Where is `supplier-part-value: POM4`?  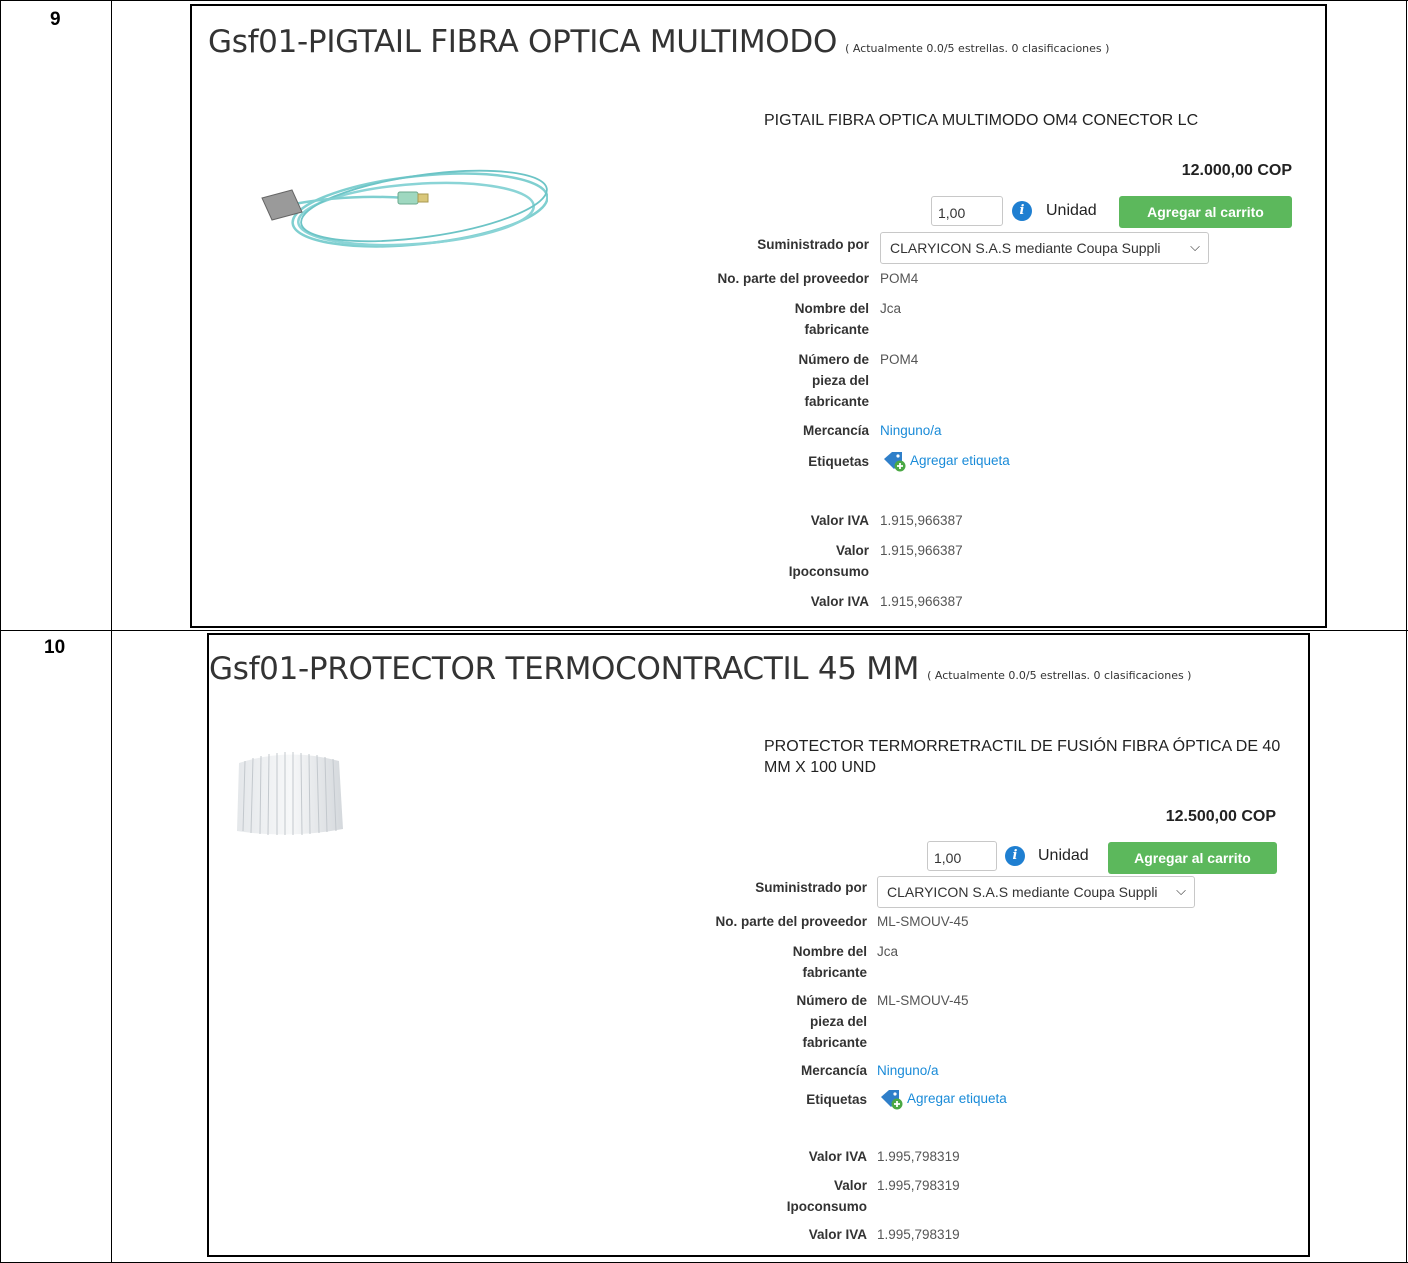
supplier-part-value: POM4 is located at coordinates (899, 278).